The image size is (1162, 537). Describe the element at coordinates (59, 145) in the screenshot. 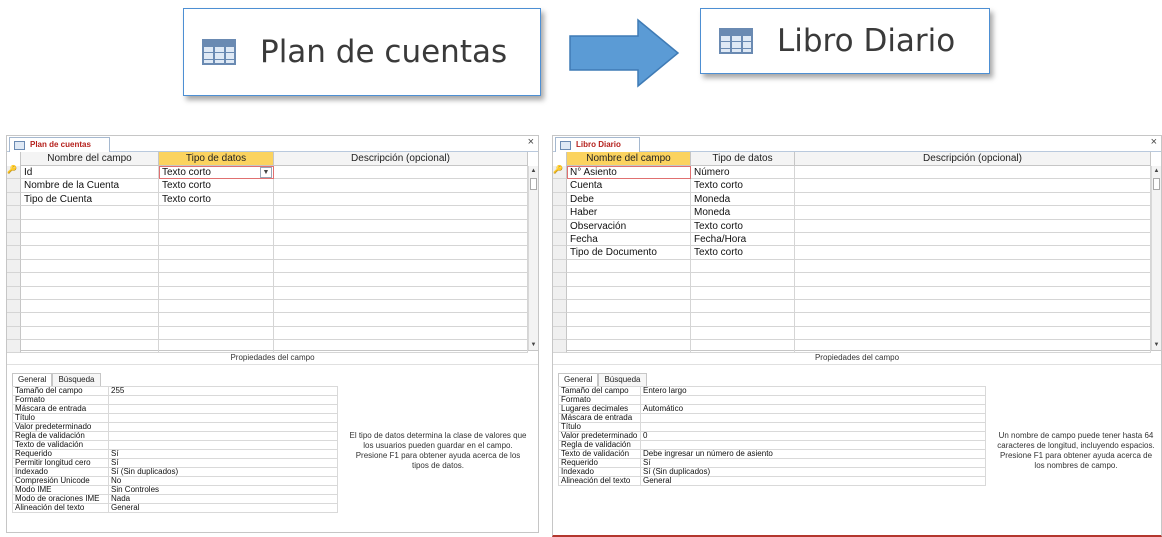

I see `document-tab: Plan de cuentas` at that location.